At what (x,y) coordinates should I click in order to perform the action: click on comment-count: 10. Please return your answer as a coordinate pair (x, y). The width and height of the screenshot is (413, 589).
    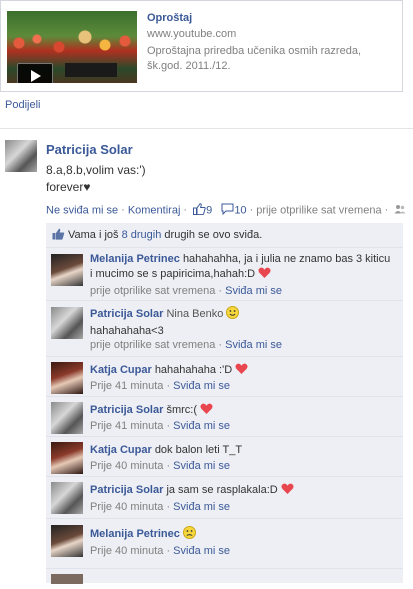
    Looking at the image, I should click on (240, 210).